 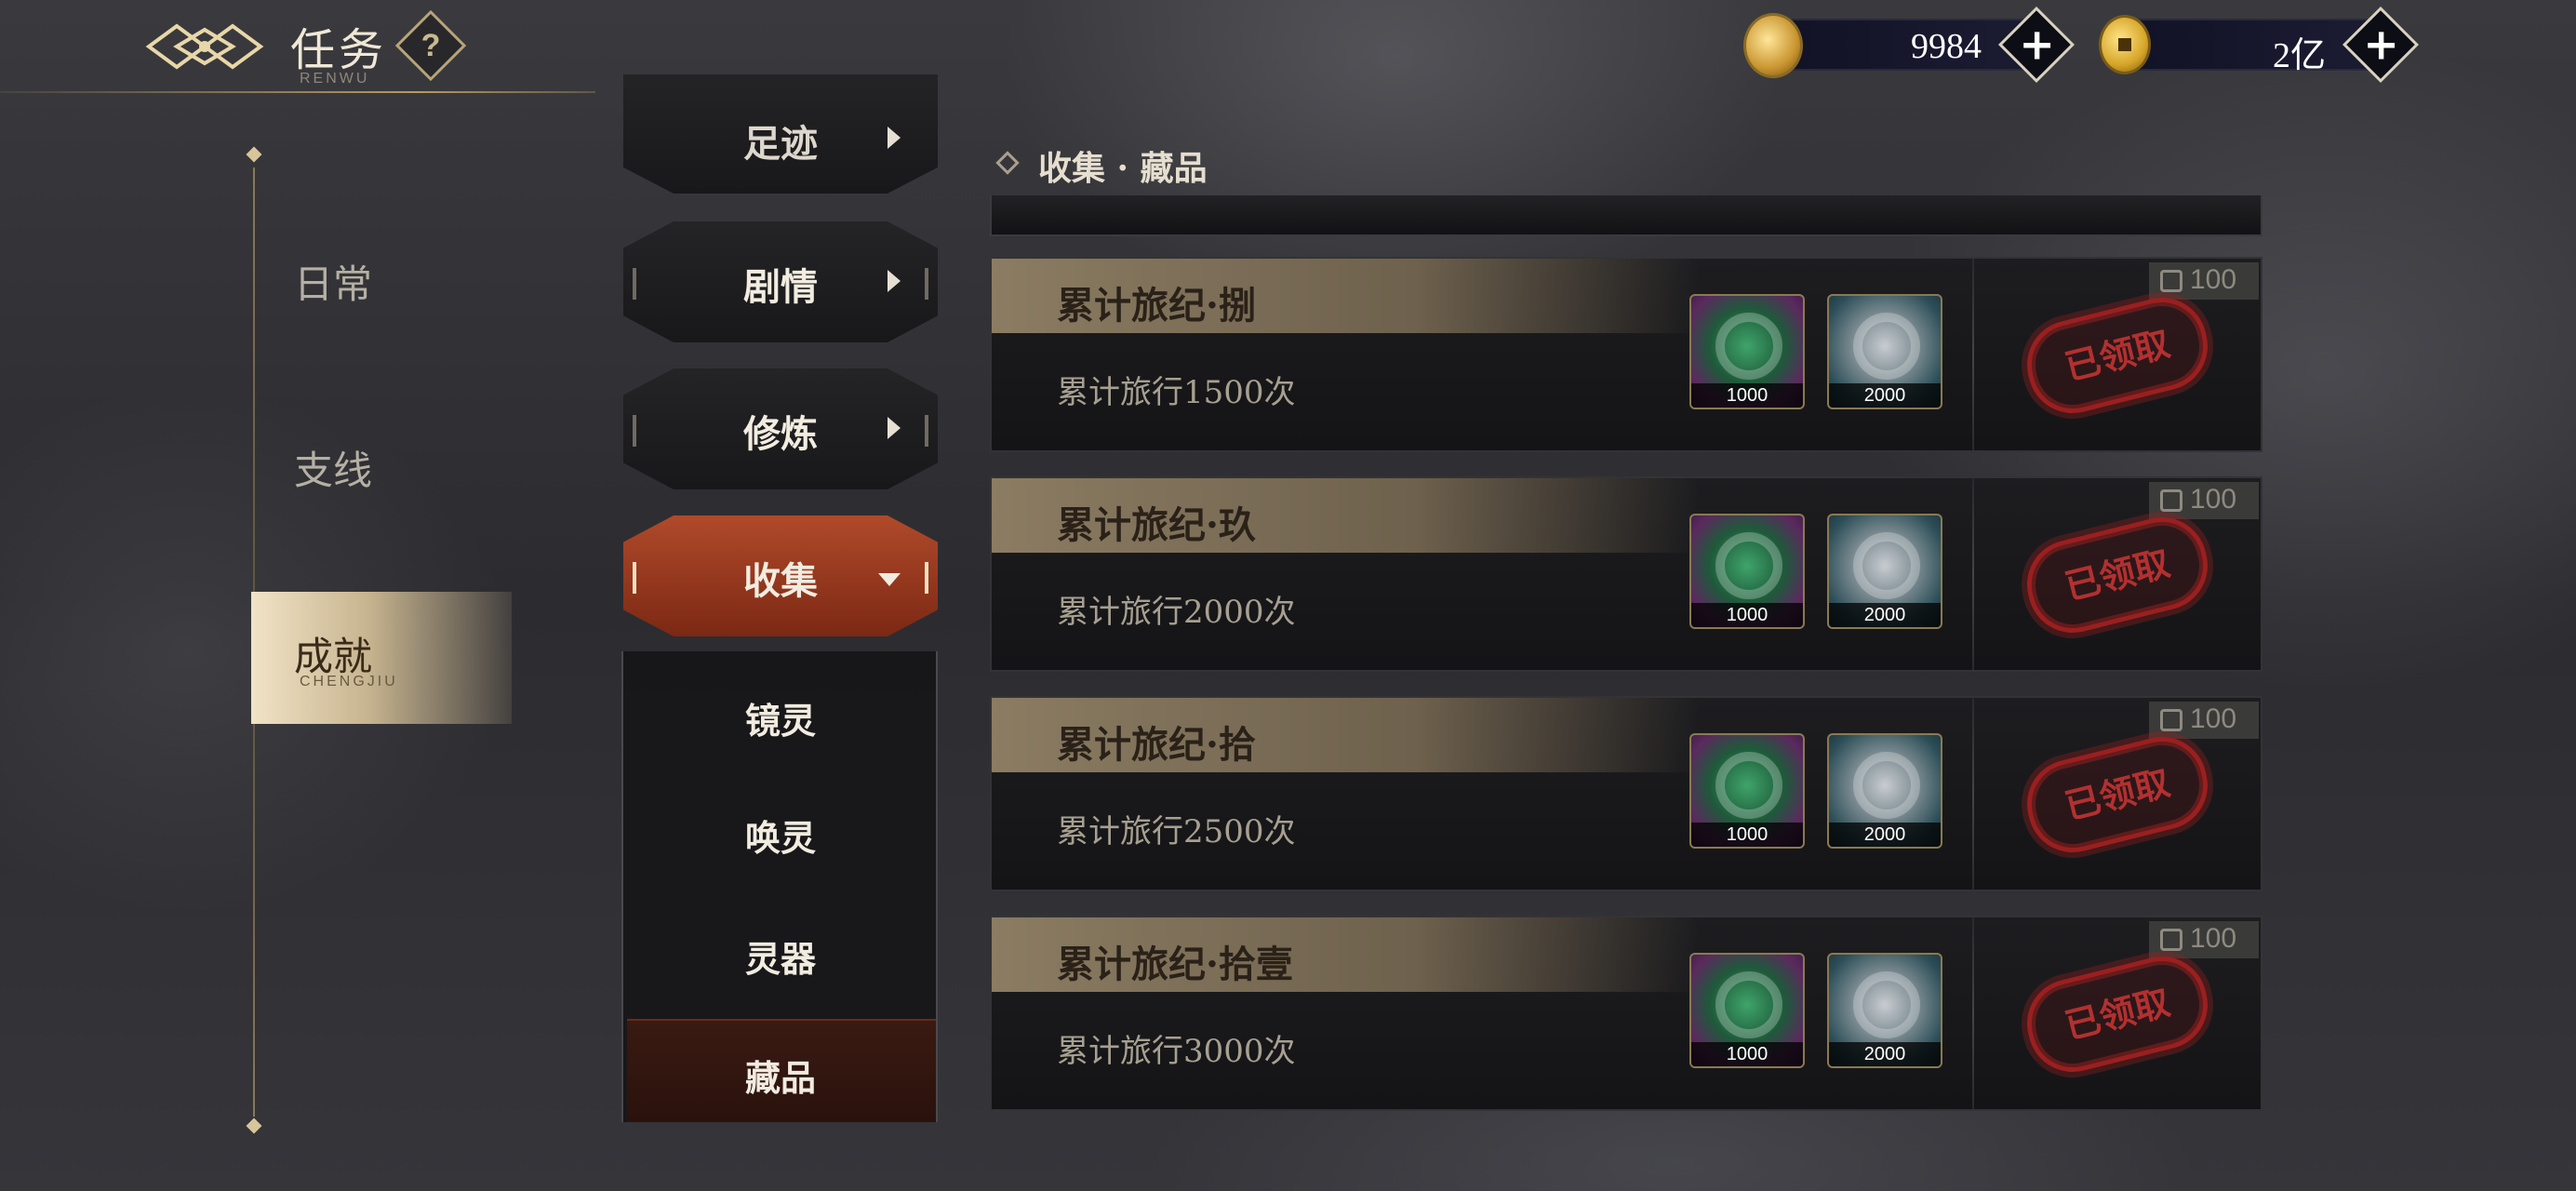 I want to click on submenu-treasures: 藏品, so click(x=780, y=1075).